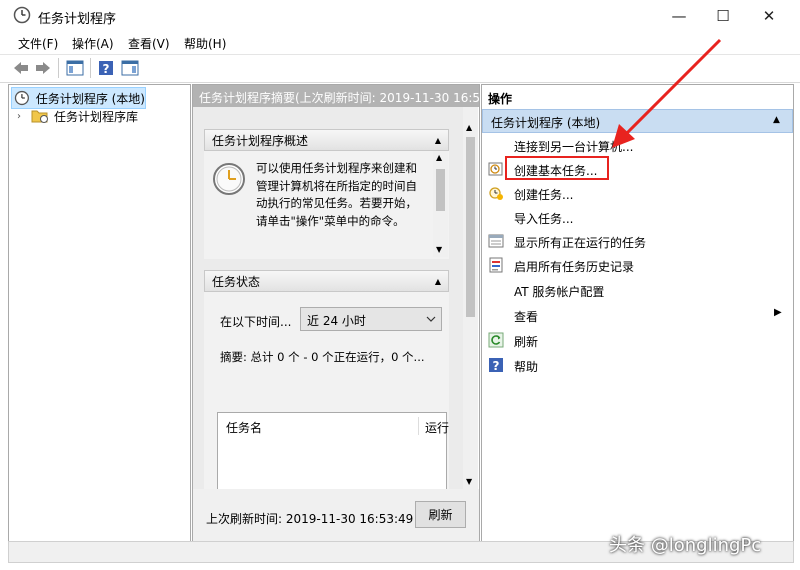 Image resolution: width=800 pixels, height=570 pixels. Describe the element at coordinates (260, 140) in the screenshot. I see `section-title: 任务计划程序概述` at that location.